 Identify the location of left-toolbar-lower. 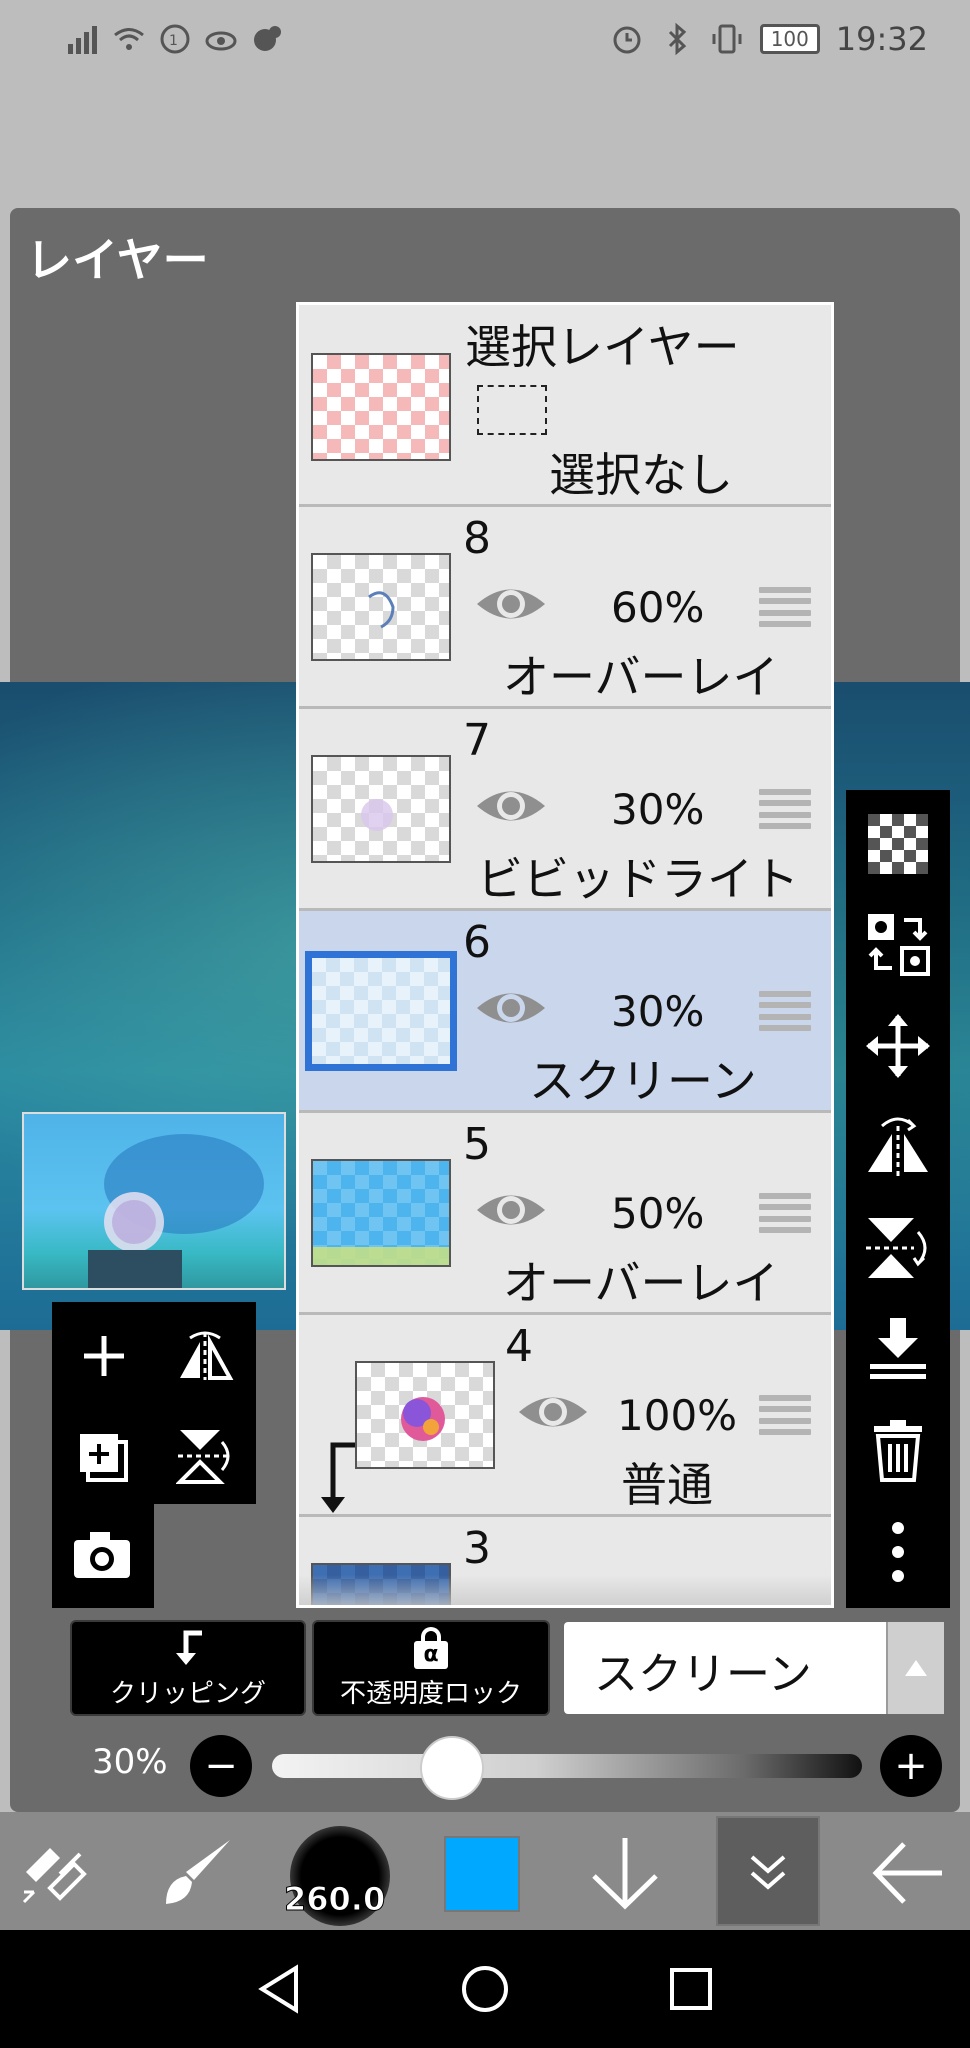
(103, 1555).